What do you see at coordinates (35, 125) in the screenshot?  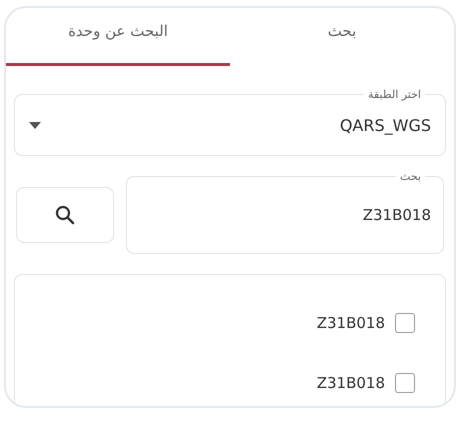 I see `caret-icon` at bounding box center [35, 125].